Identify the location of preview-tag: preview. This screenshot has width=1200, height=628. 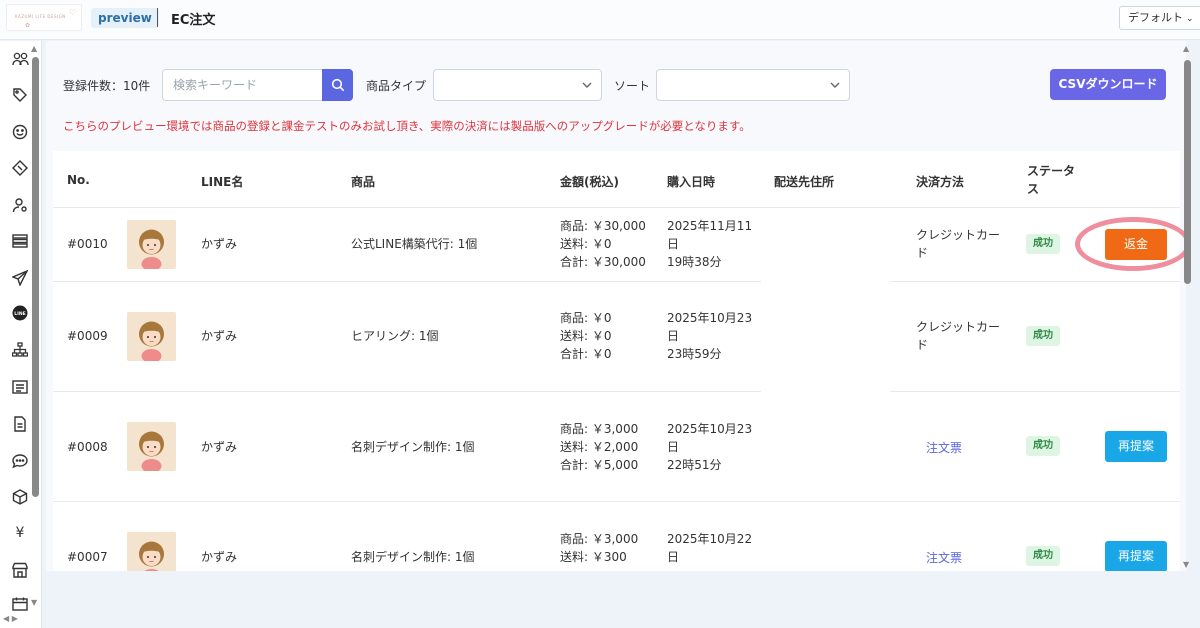
(125, 18).